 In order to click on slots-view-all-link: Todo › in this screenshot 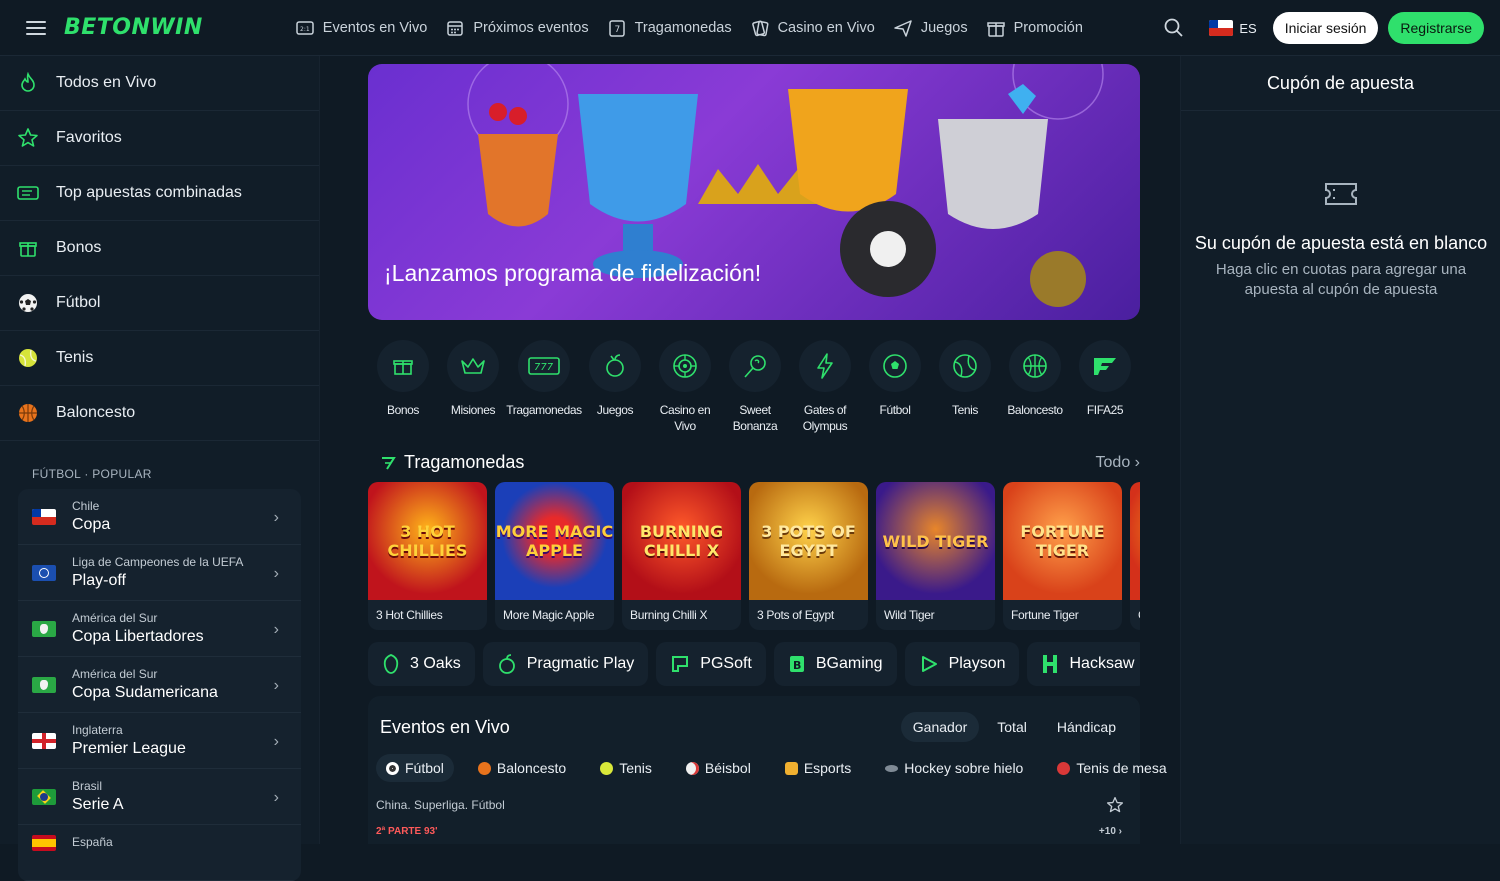, I will do `click(1118, 463)`.